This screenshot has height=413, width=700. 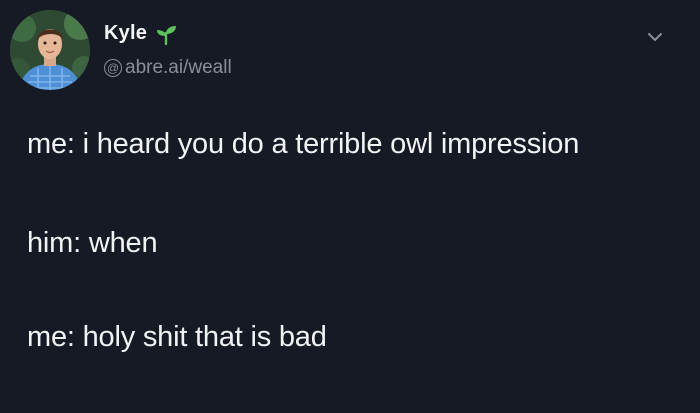 What do you see at coordinates (178, 68) in the screenshot?
I see `author-handle: abre.ai/weall` at bounding box center [178, 68].